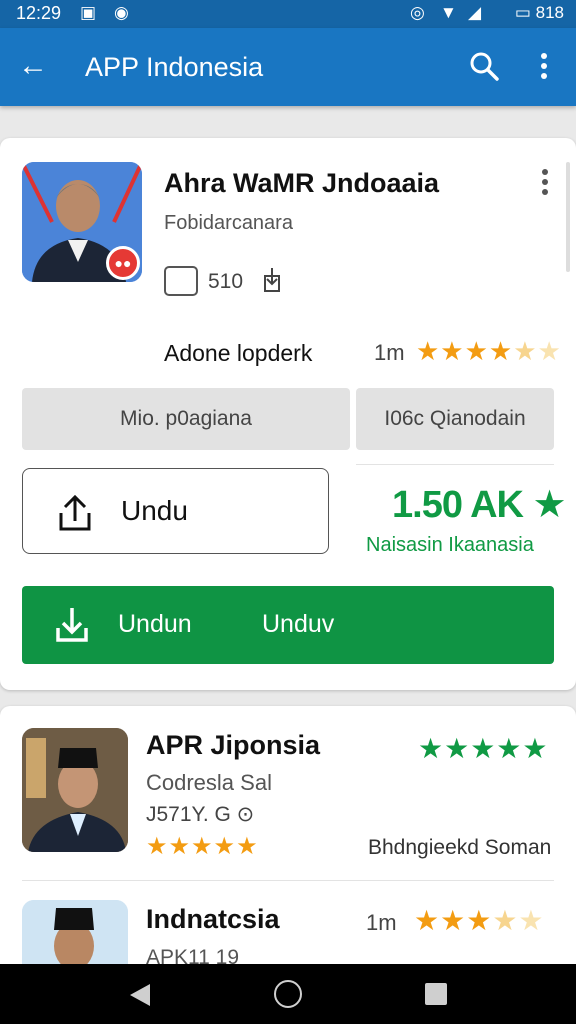  I want to click on nav-recents-icon, so click(436, 994).